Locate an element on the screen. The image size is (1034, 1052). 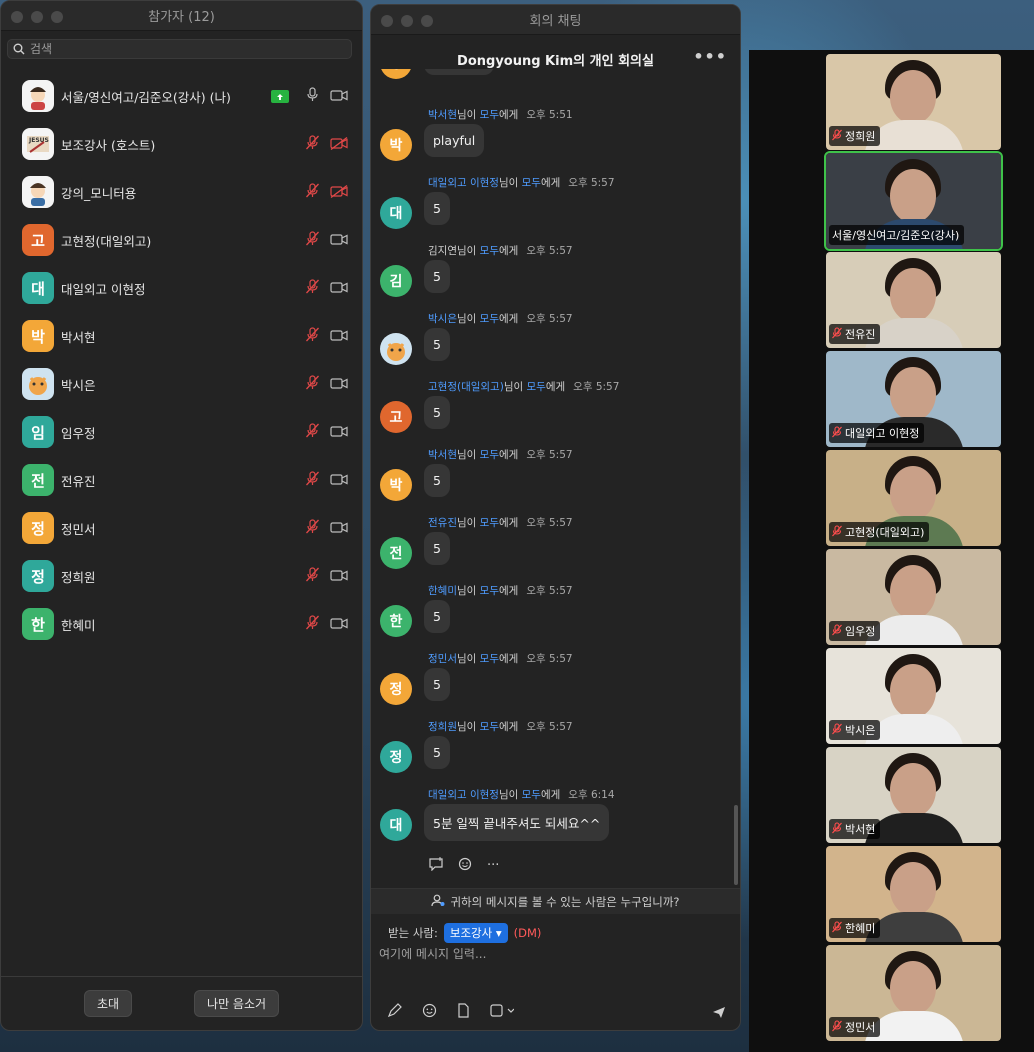
video-tile: 정희원 is located at coordinates (913, 102).